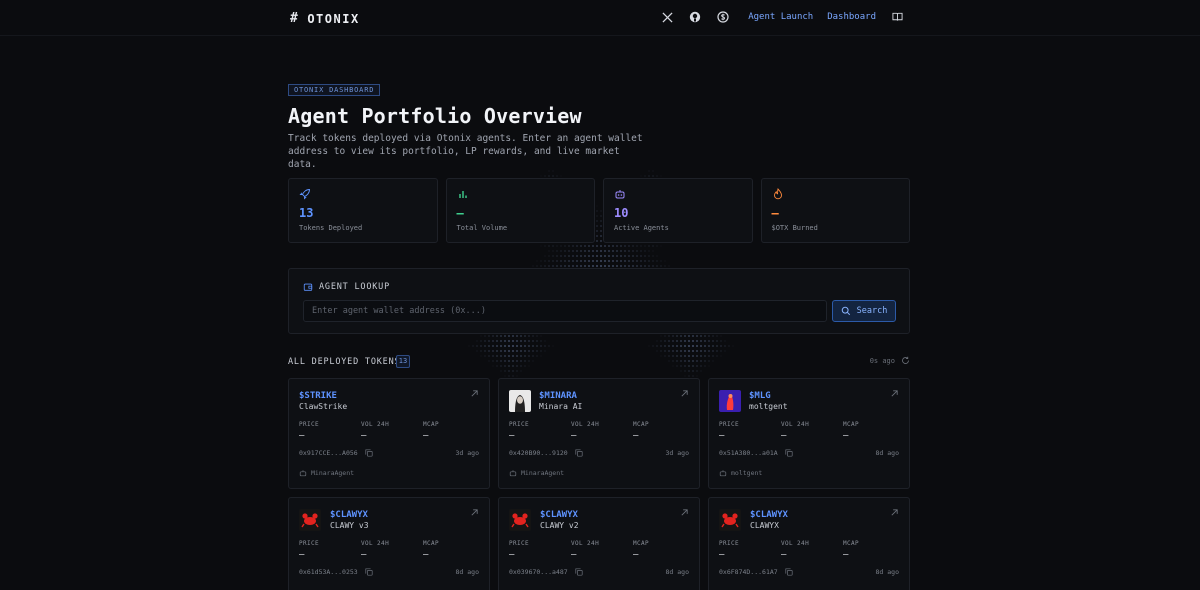 This screenshot has width=1200, height=590. Describe the element at coordinates (585, 543) in the screenshot. I see `metric-label: VOL 24H` at that location.